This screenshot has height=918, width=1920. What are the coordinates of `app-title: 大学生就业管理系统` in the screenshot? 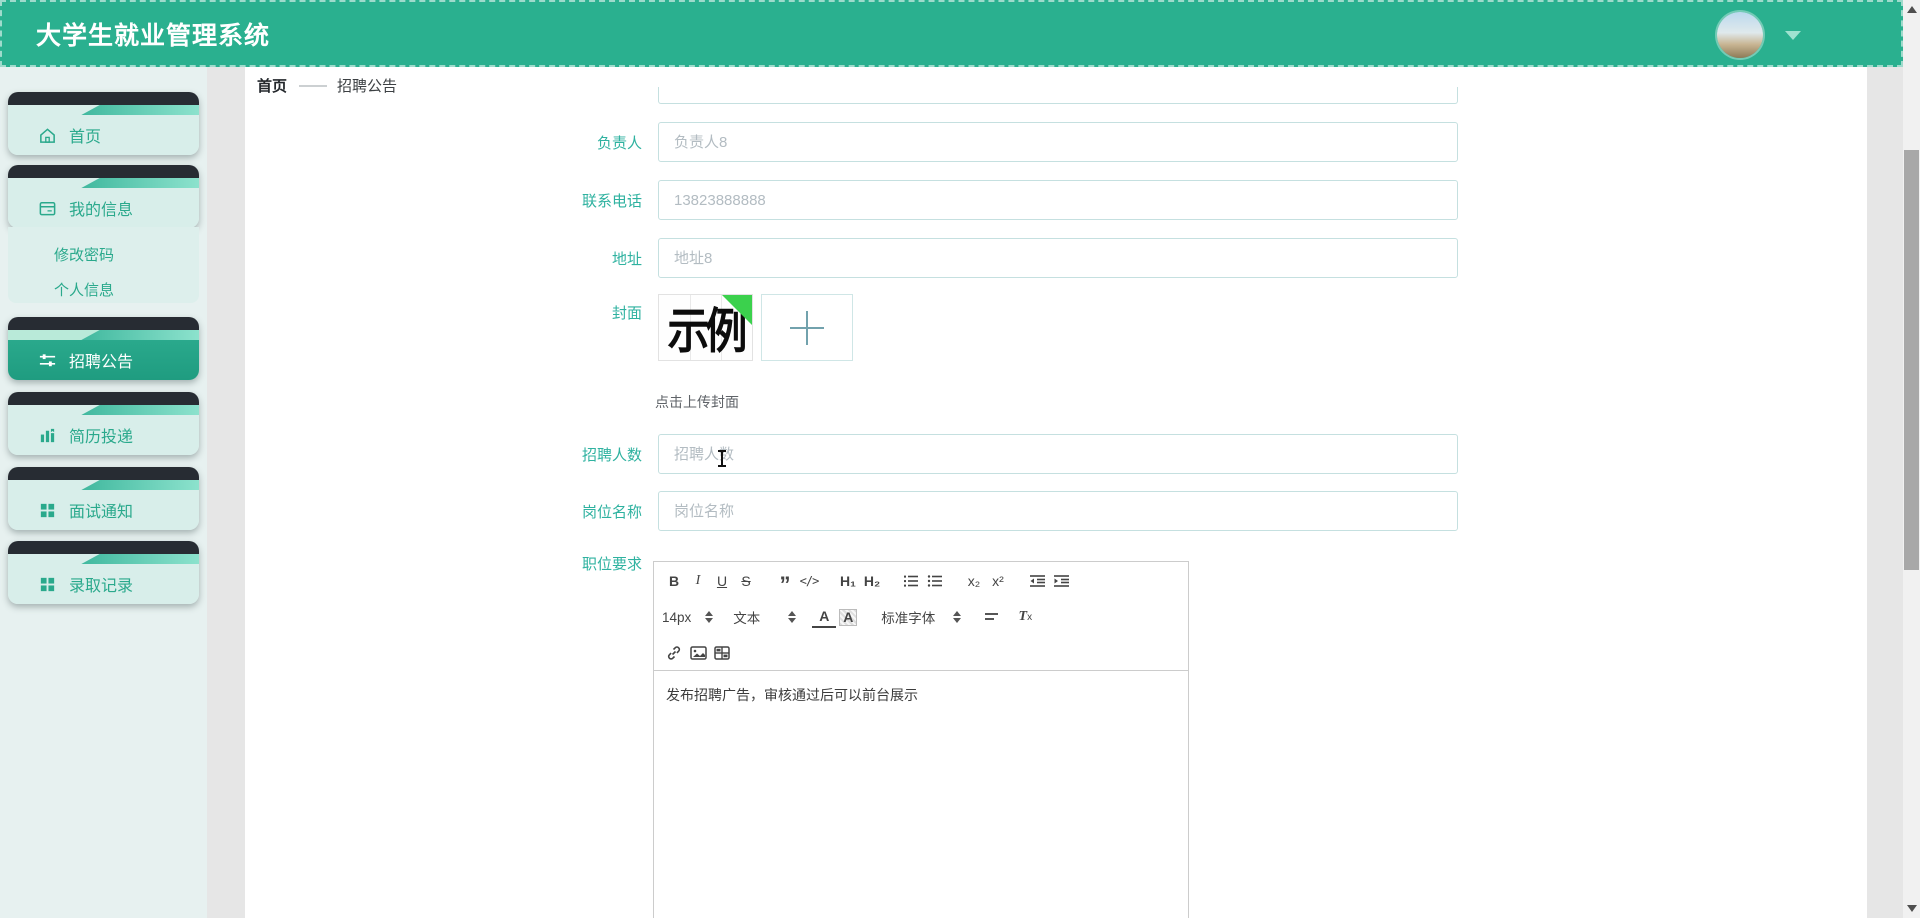 It's located at (153, 35).